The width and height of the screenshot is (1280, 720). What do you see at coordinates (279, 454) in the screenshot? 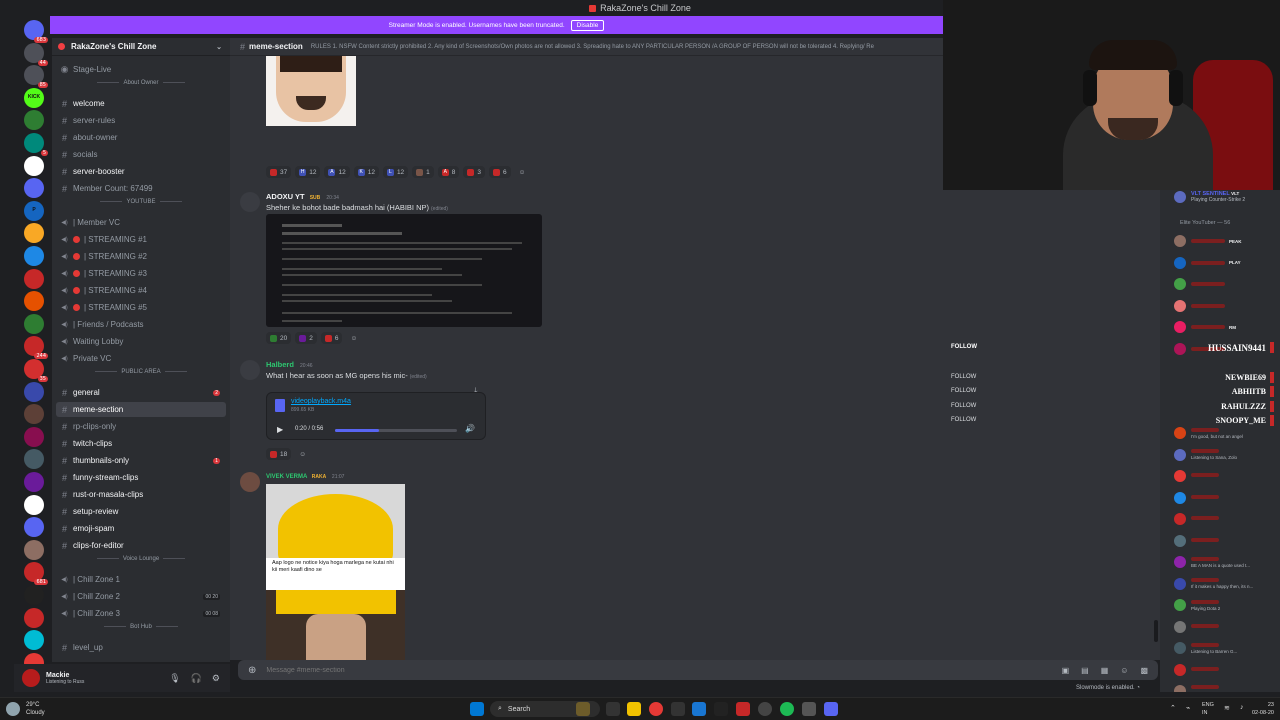
I see `reaction: 18` at bounding box center [279, 454].